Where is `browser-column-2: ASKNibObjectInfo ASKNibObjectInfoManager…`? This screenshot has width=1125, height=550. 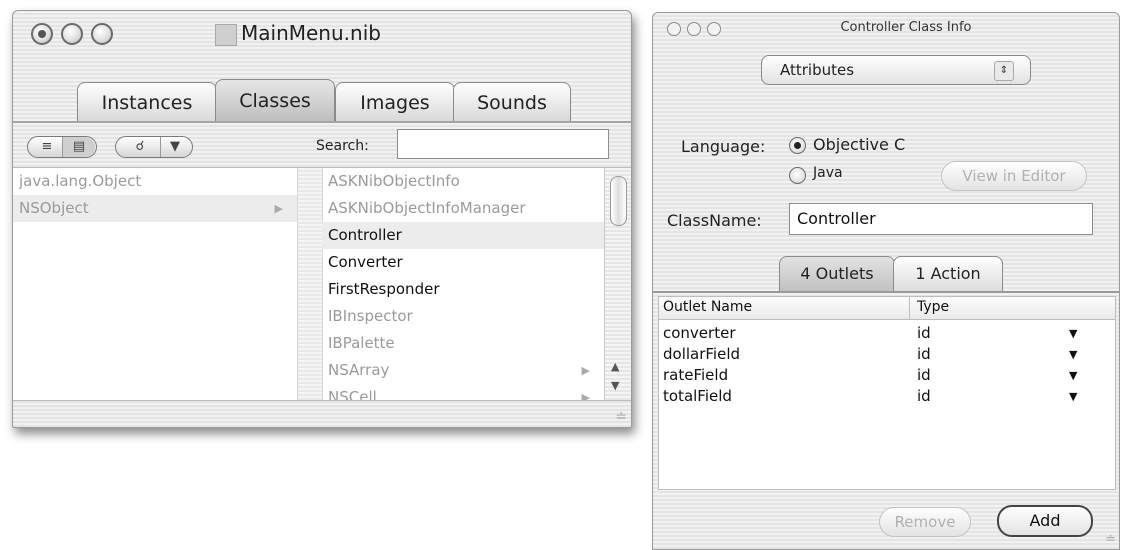 browser-column-2: ASKNibObjectInfo ASKNibObjectInfoManager… is located at coordinates (463, 284).